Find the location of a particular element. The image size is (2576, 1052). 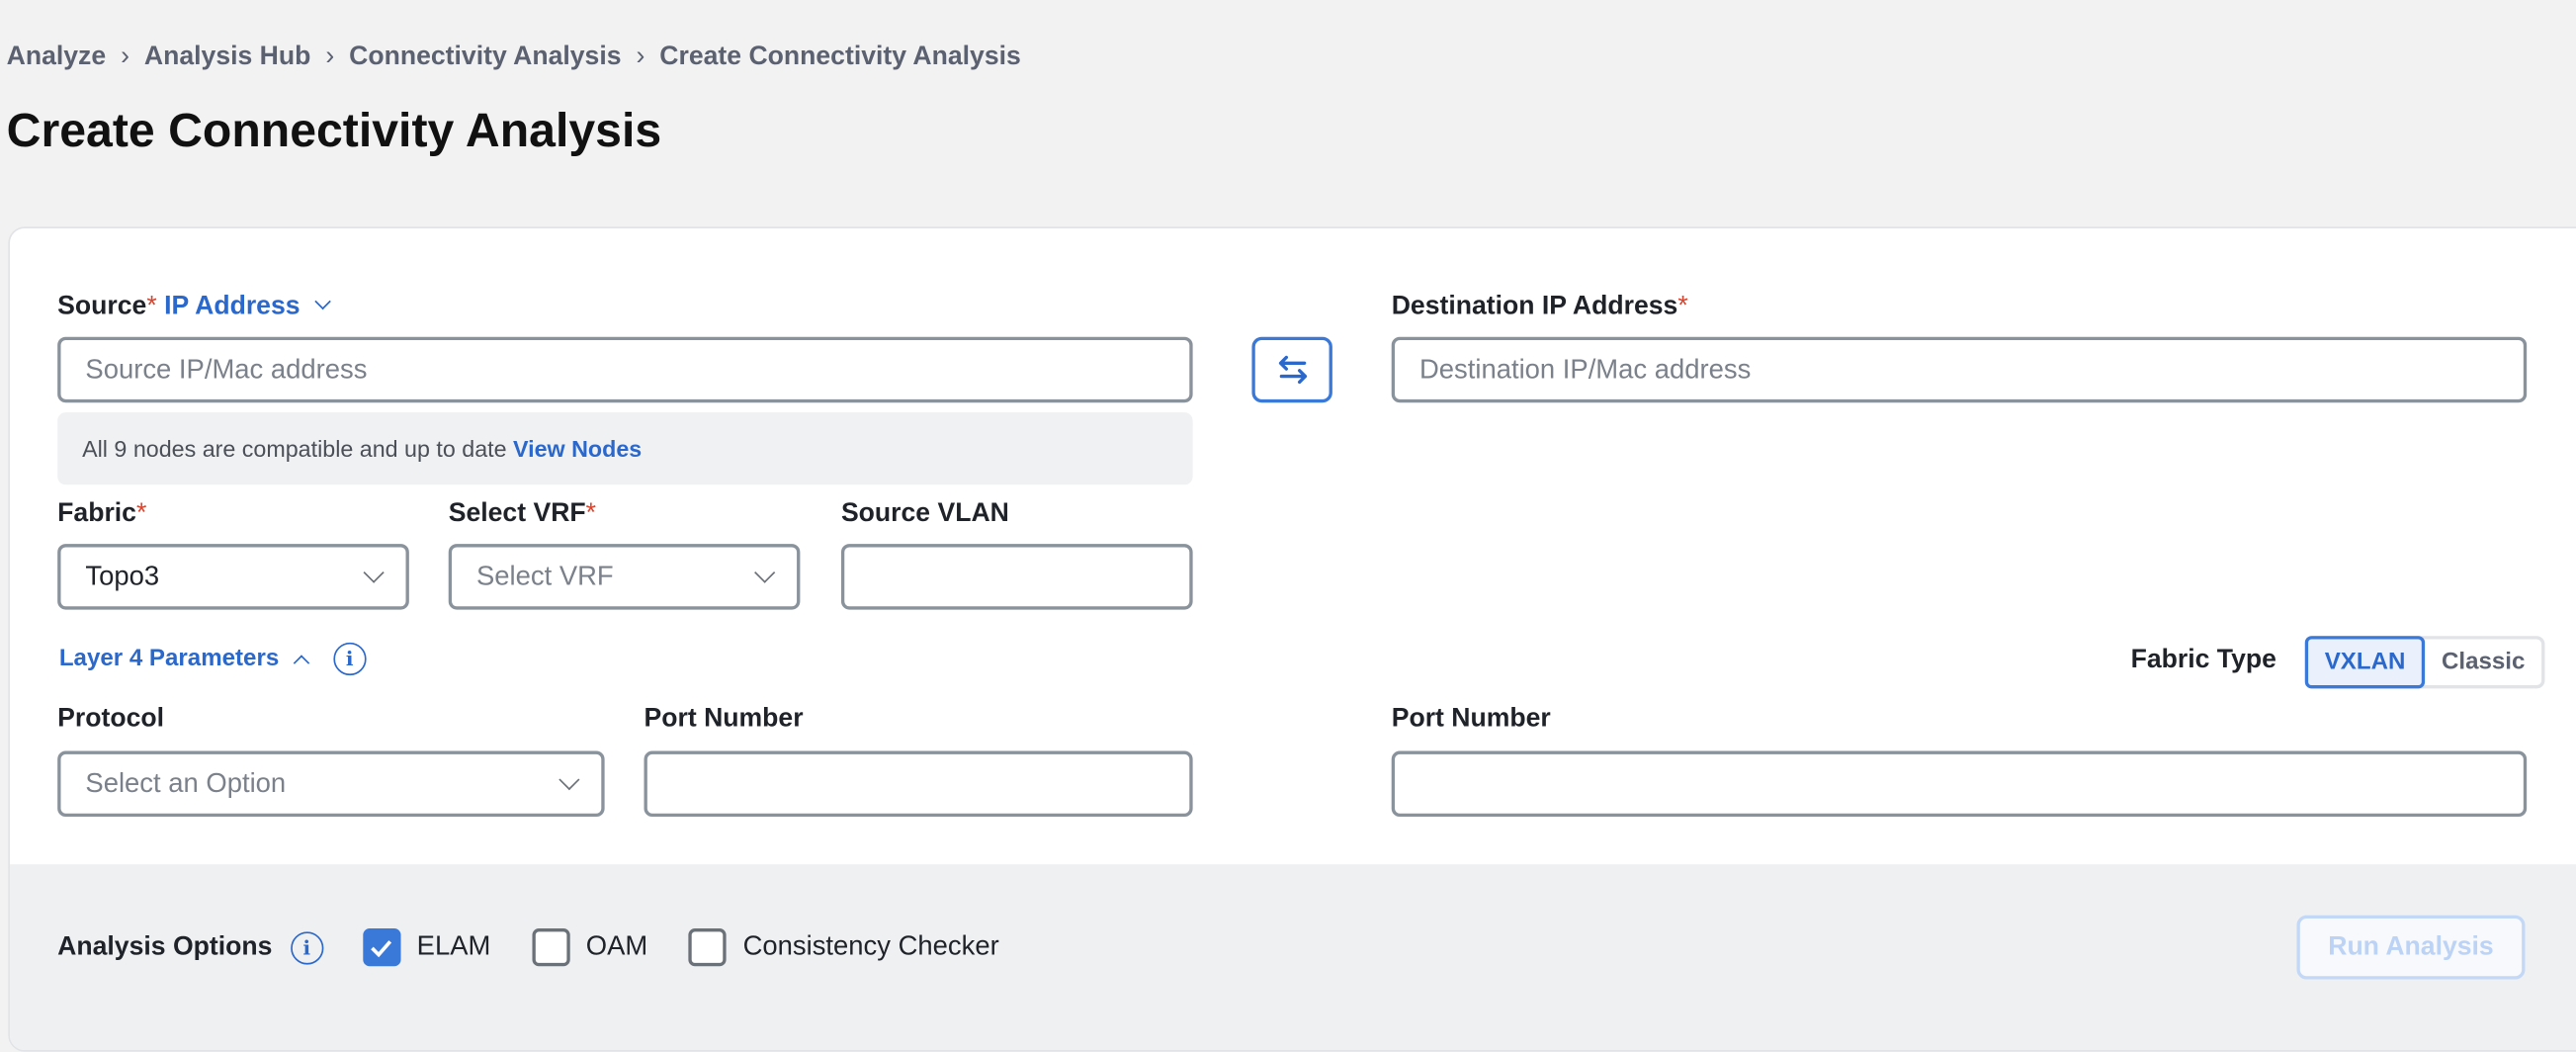

fabric-type-toggle: VXLAN Classic is located at coordinates (2424, 662).